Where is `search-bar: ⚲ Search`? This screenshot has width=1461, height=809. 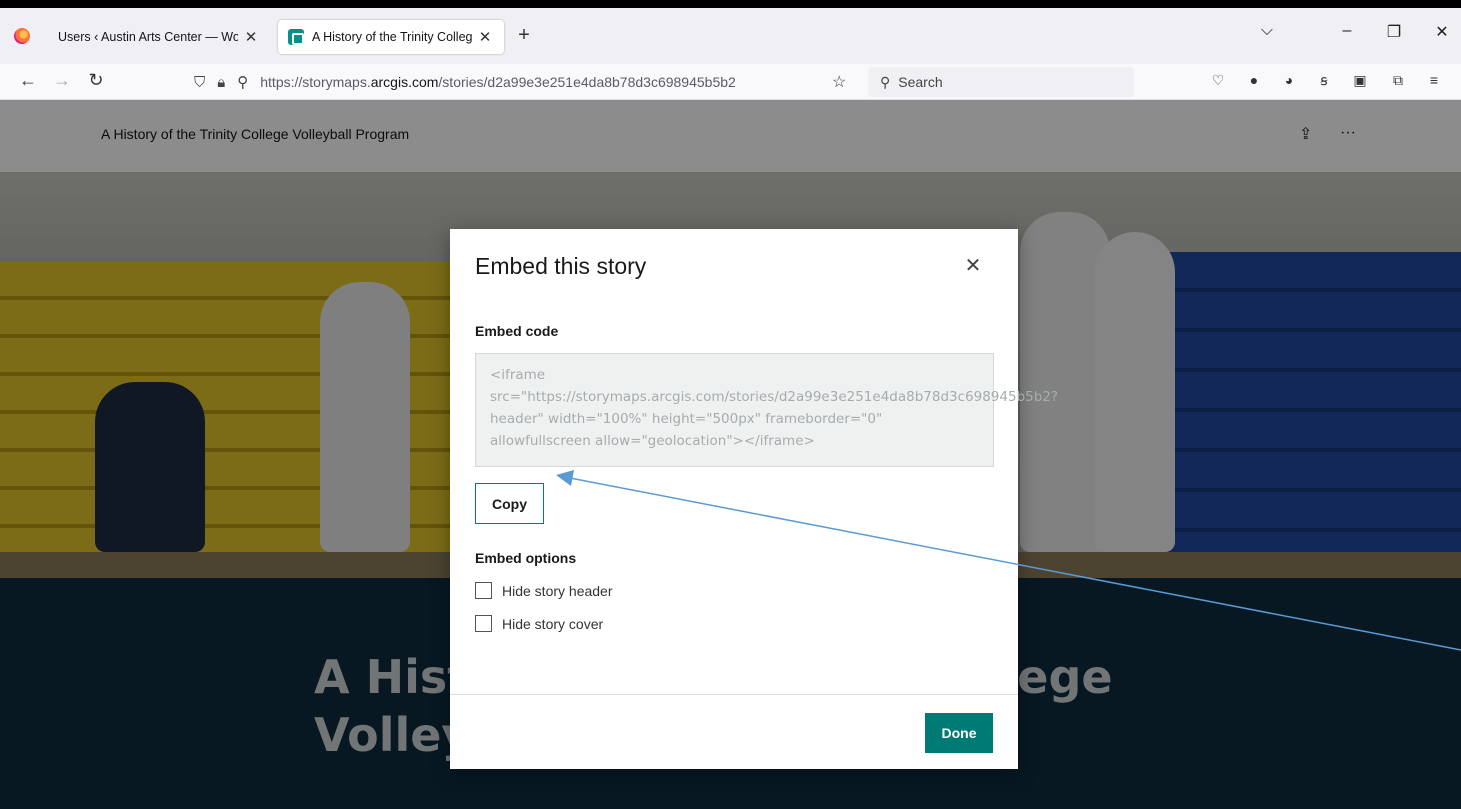 search-bar: ⚲ Search is located at coordinates (1001, 82).